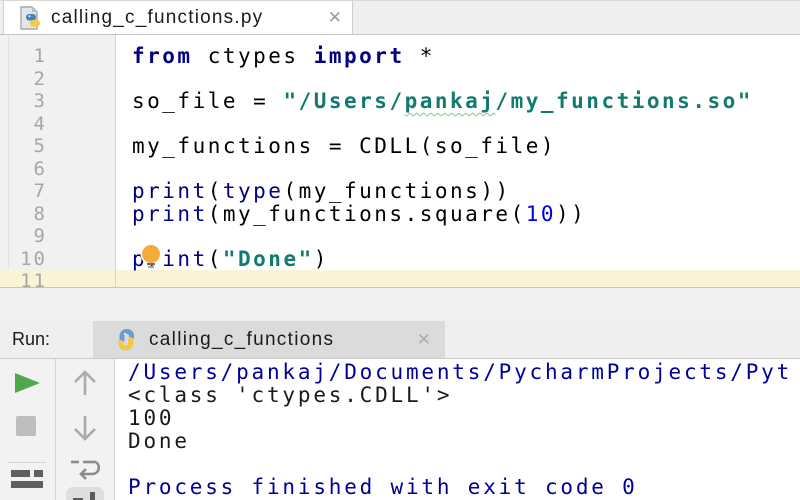  What do you see at coordinates (419, 56) in the screenshot?
I see `code-token: *` at bounding box center [419, 56].